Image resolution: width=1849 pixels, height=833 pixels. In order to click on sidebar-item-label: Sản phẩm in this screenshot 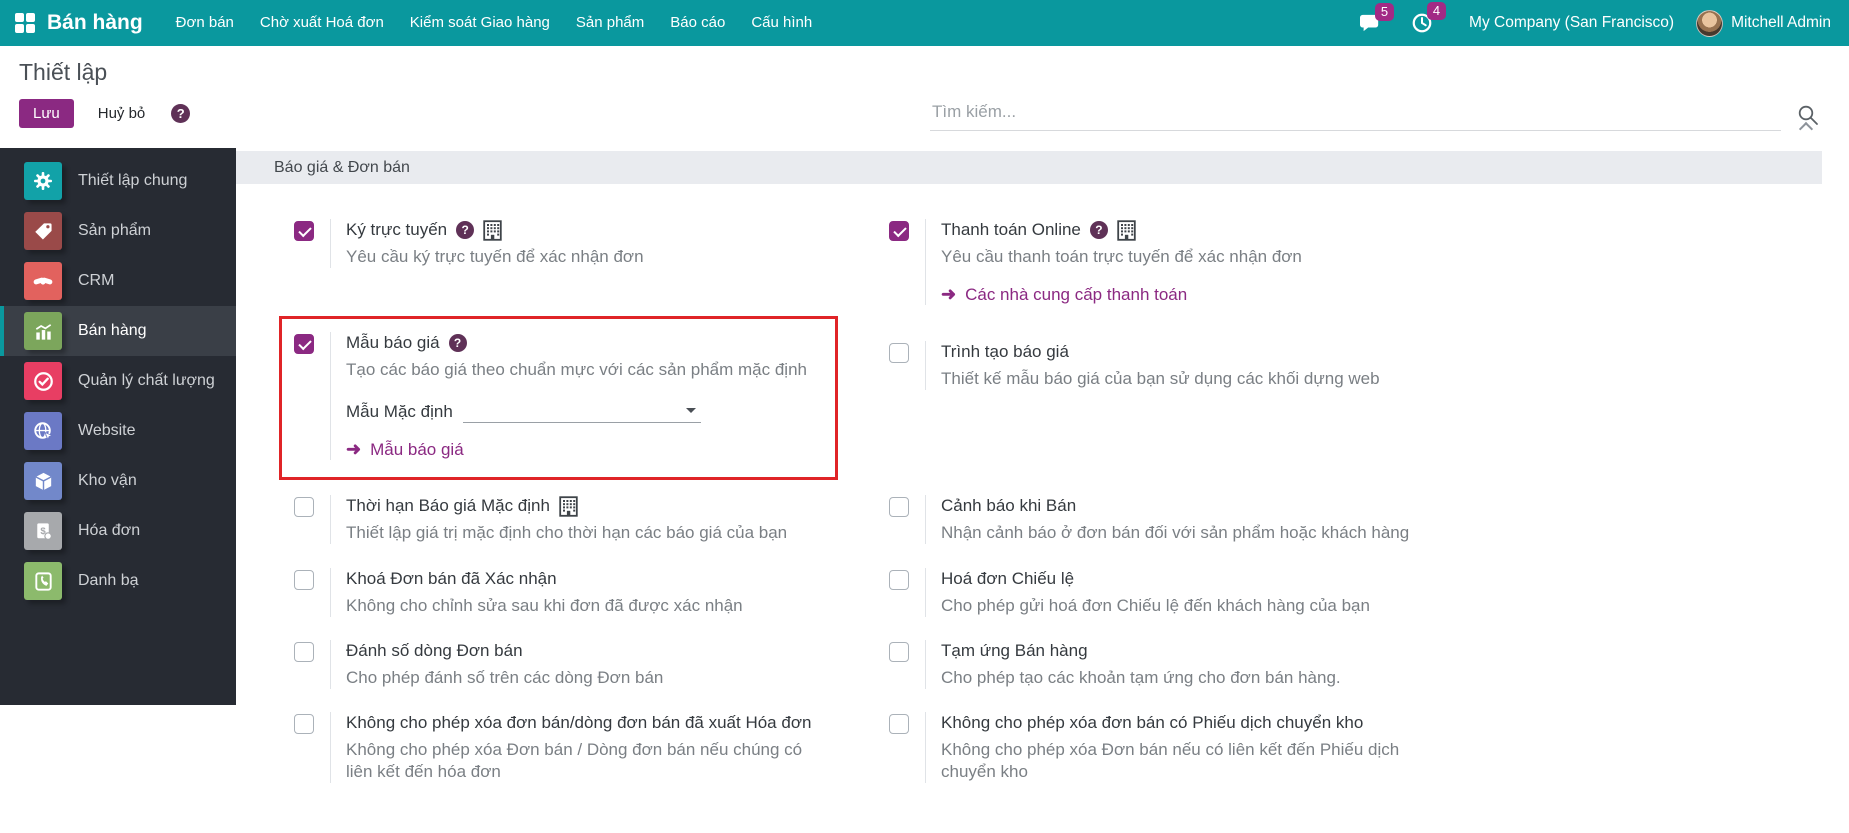, I will do `click(114, 230)`.